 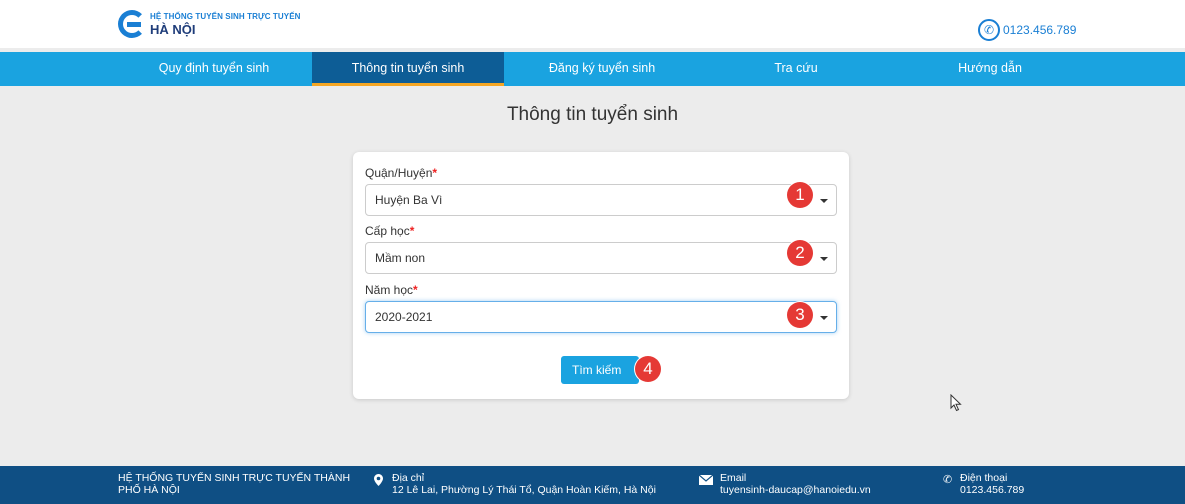 I want to click on header-phone: ✆ 0123.456.789, so click(x=1027, y=30).